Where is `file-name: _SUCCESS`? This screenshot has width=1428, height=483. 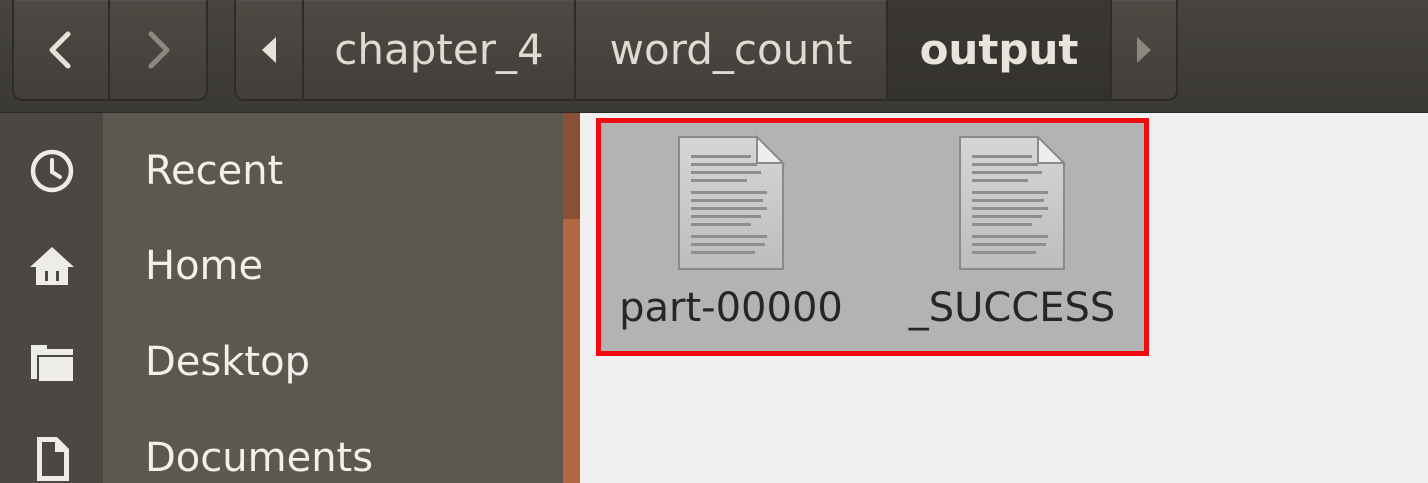
file-name: _SUCCESS is located at coordinates (1012, 308).